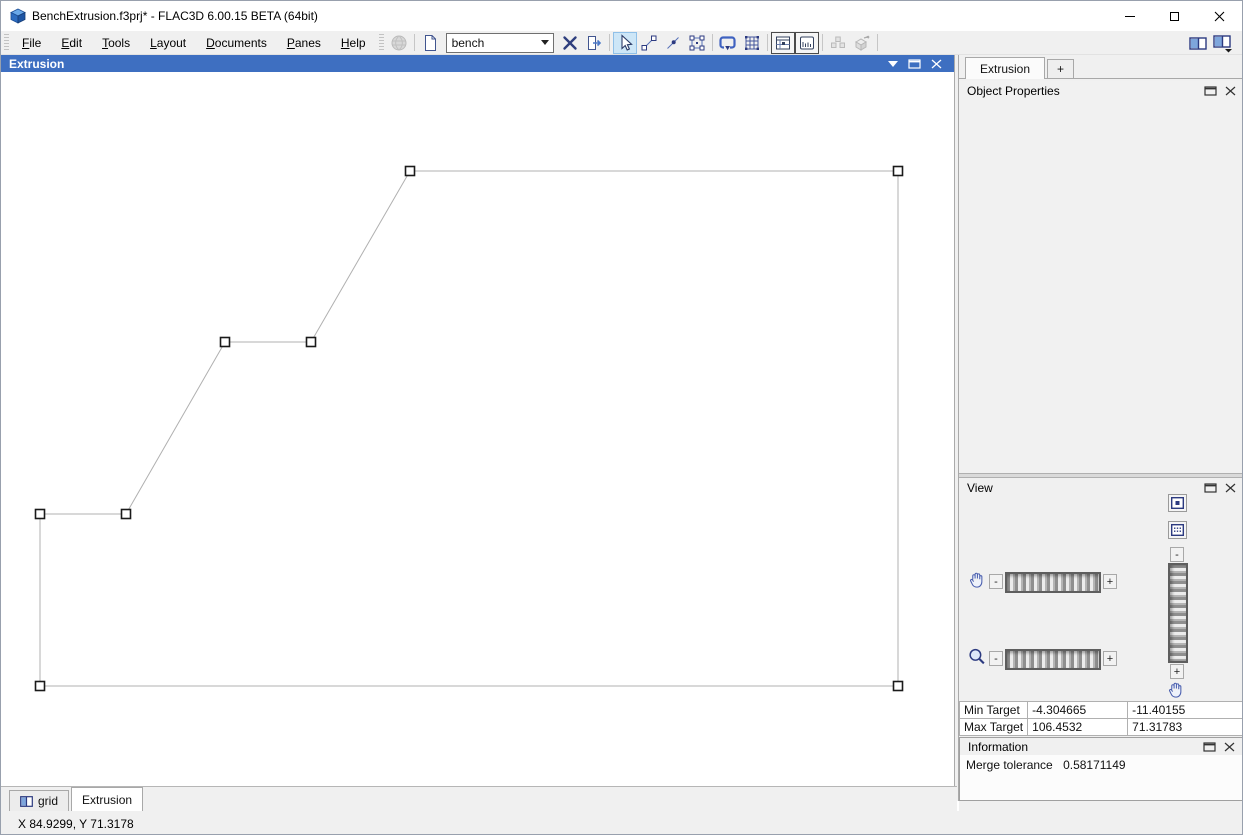 Image resolution: width=1243 pixels, height=835 pixels. I want to click on delete-x-icon, so click(569, 42).